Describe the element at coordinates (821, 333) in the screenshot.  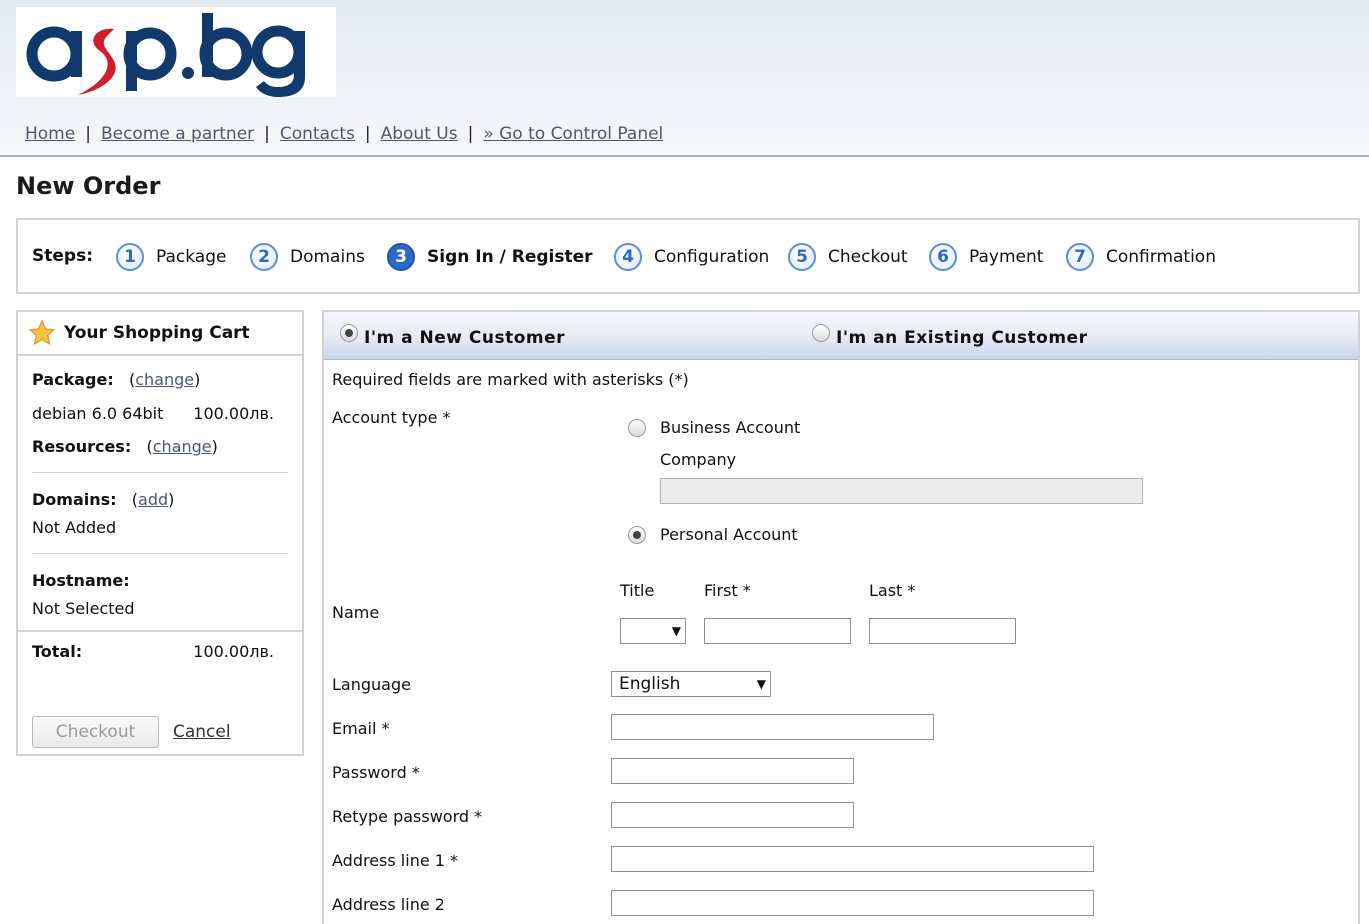
I see `existing-customer-radio` at that location.